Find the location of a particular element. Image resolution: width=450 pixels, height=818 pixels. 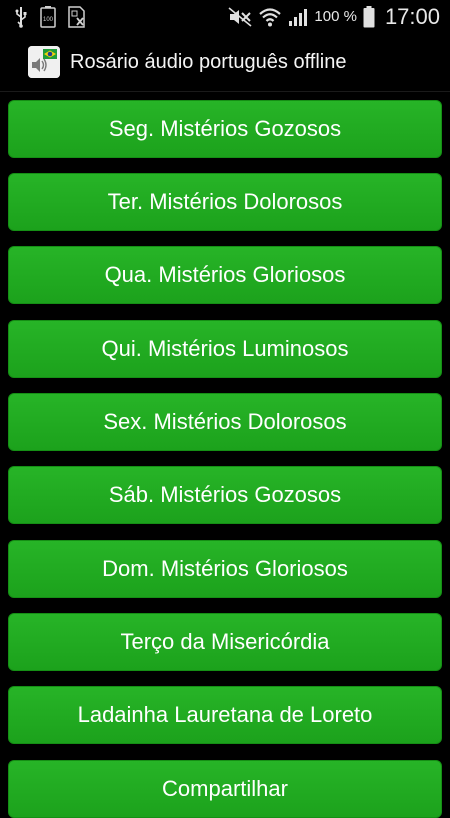

menu-button-seg-gozosos: Seg. Mistérios Gozosos is located at coordinates (225, 129).